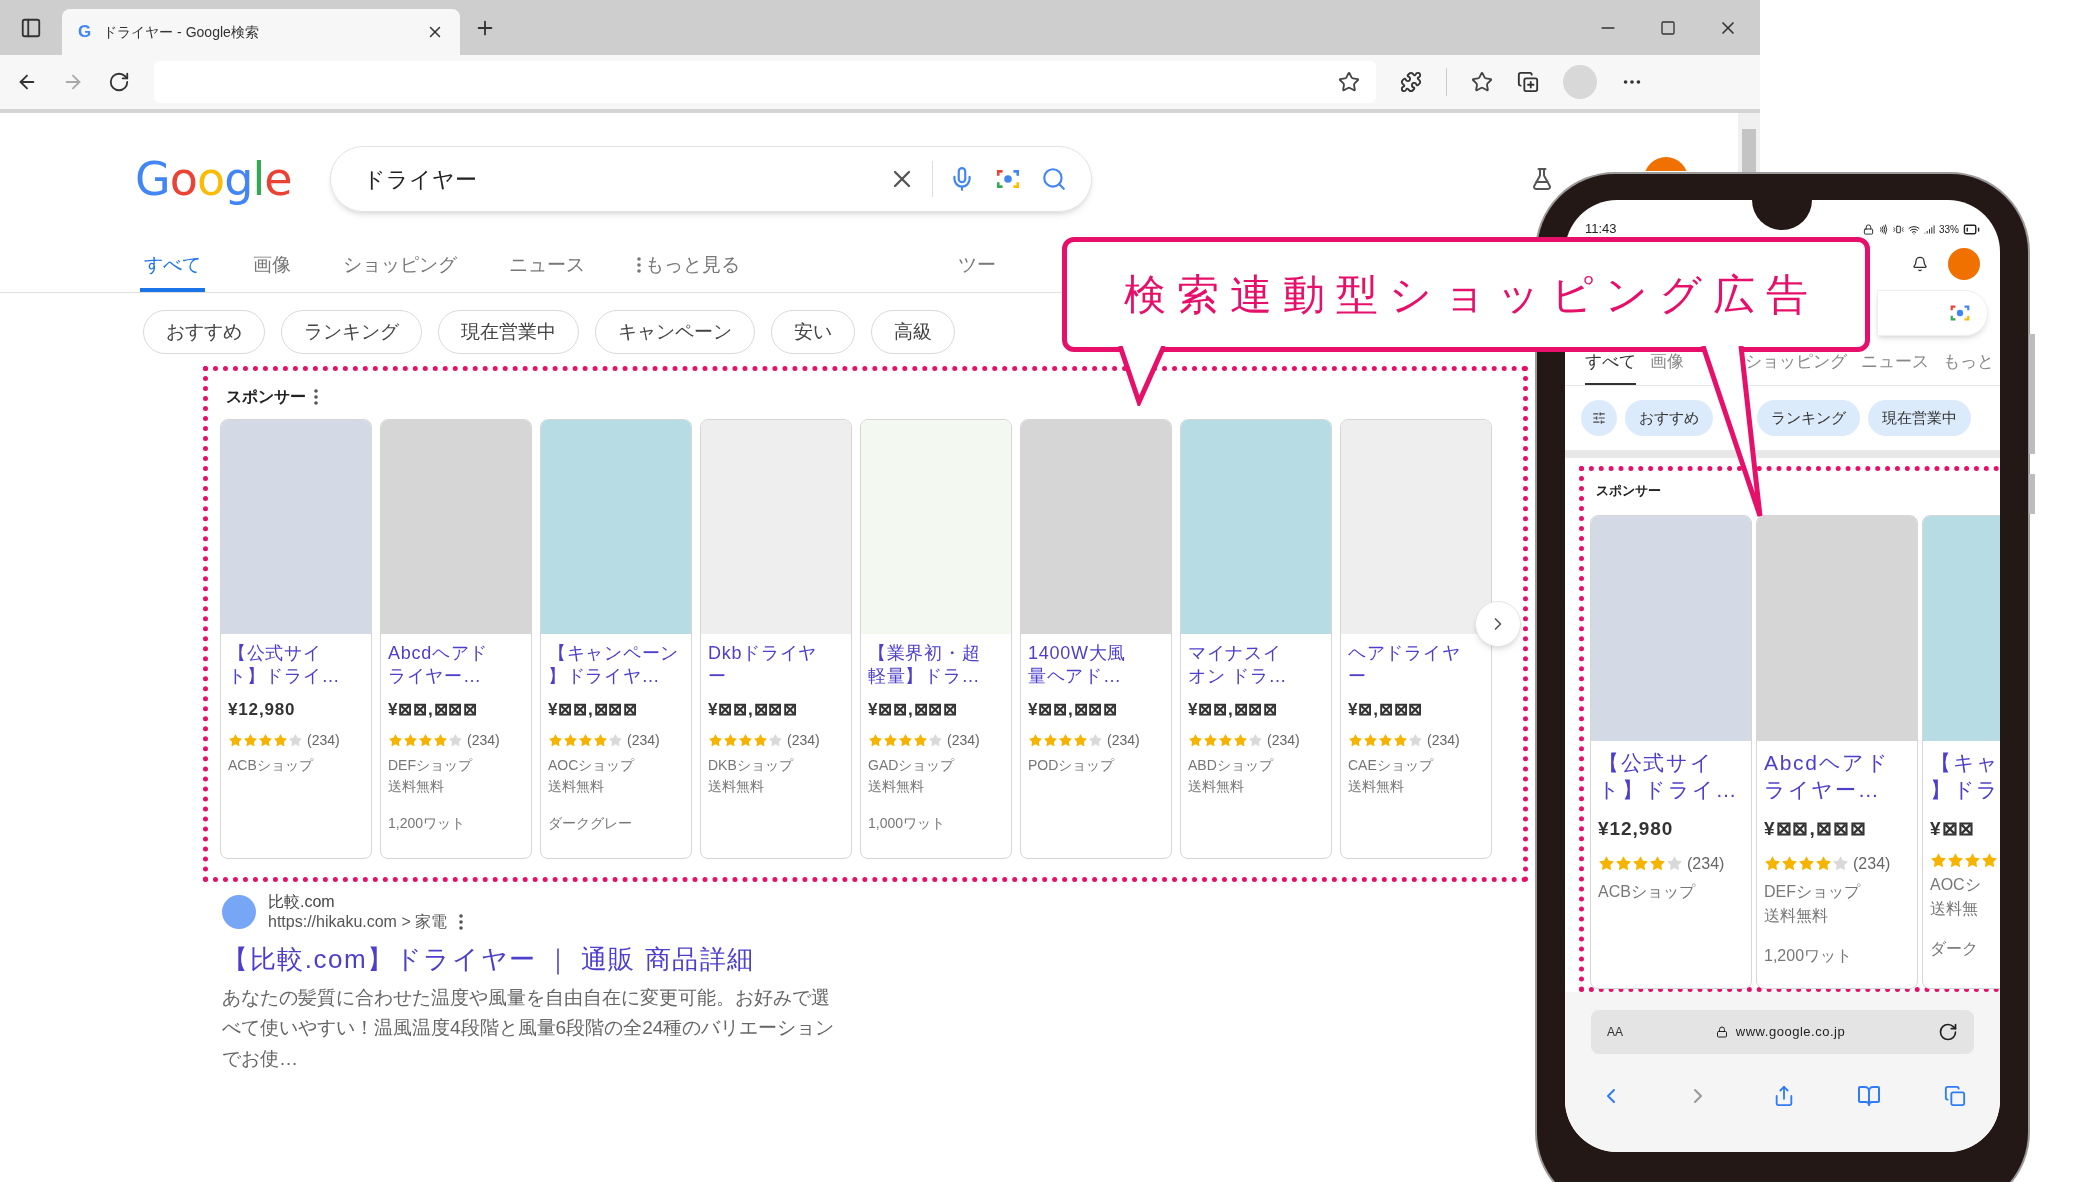  What do you see at coordinates (1256, 639) in the screenshot?
I see `product-card: マイナスイ オン ドラ… ¥⊠⊠,⊠⊠⊠ (234) ABDショップ 送料無料` at bounding box center [1256, 639].